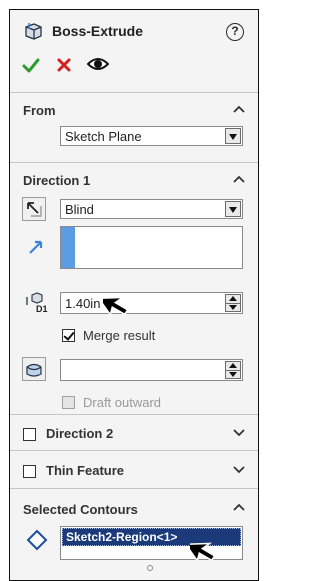 The image size is (320, 581). I want to click on start-condition-dropdown: Sketch Plane, so click(151, 136).